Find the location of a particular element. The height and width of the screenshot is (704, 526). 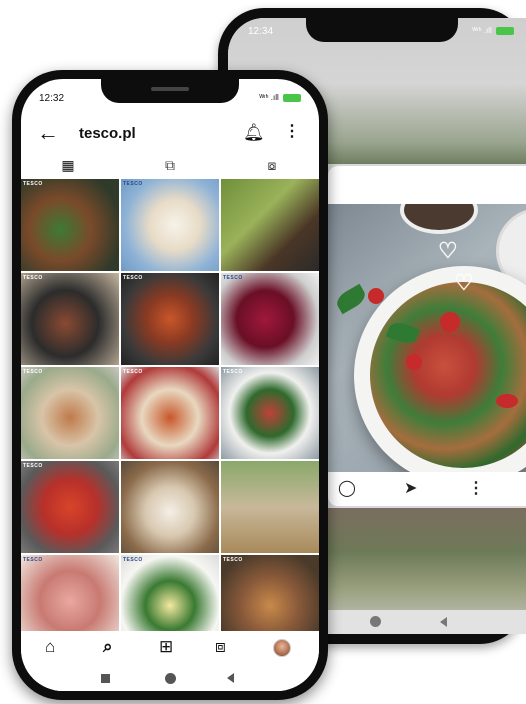

back-status-time: 12:34 is located at coordinates (261, 31).